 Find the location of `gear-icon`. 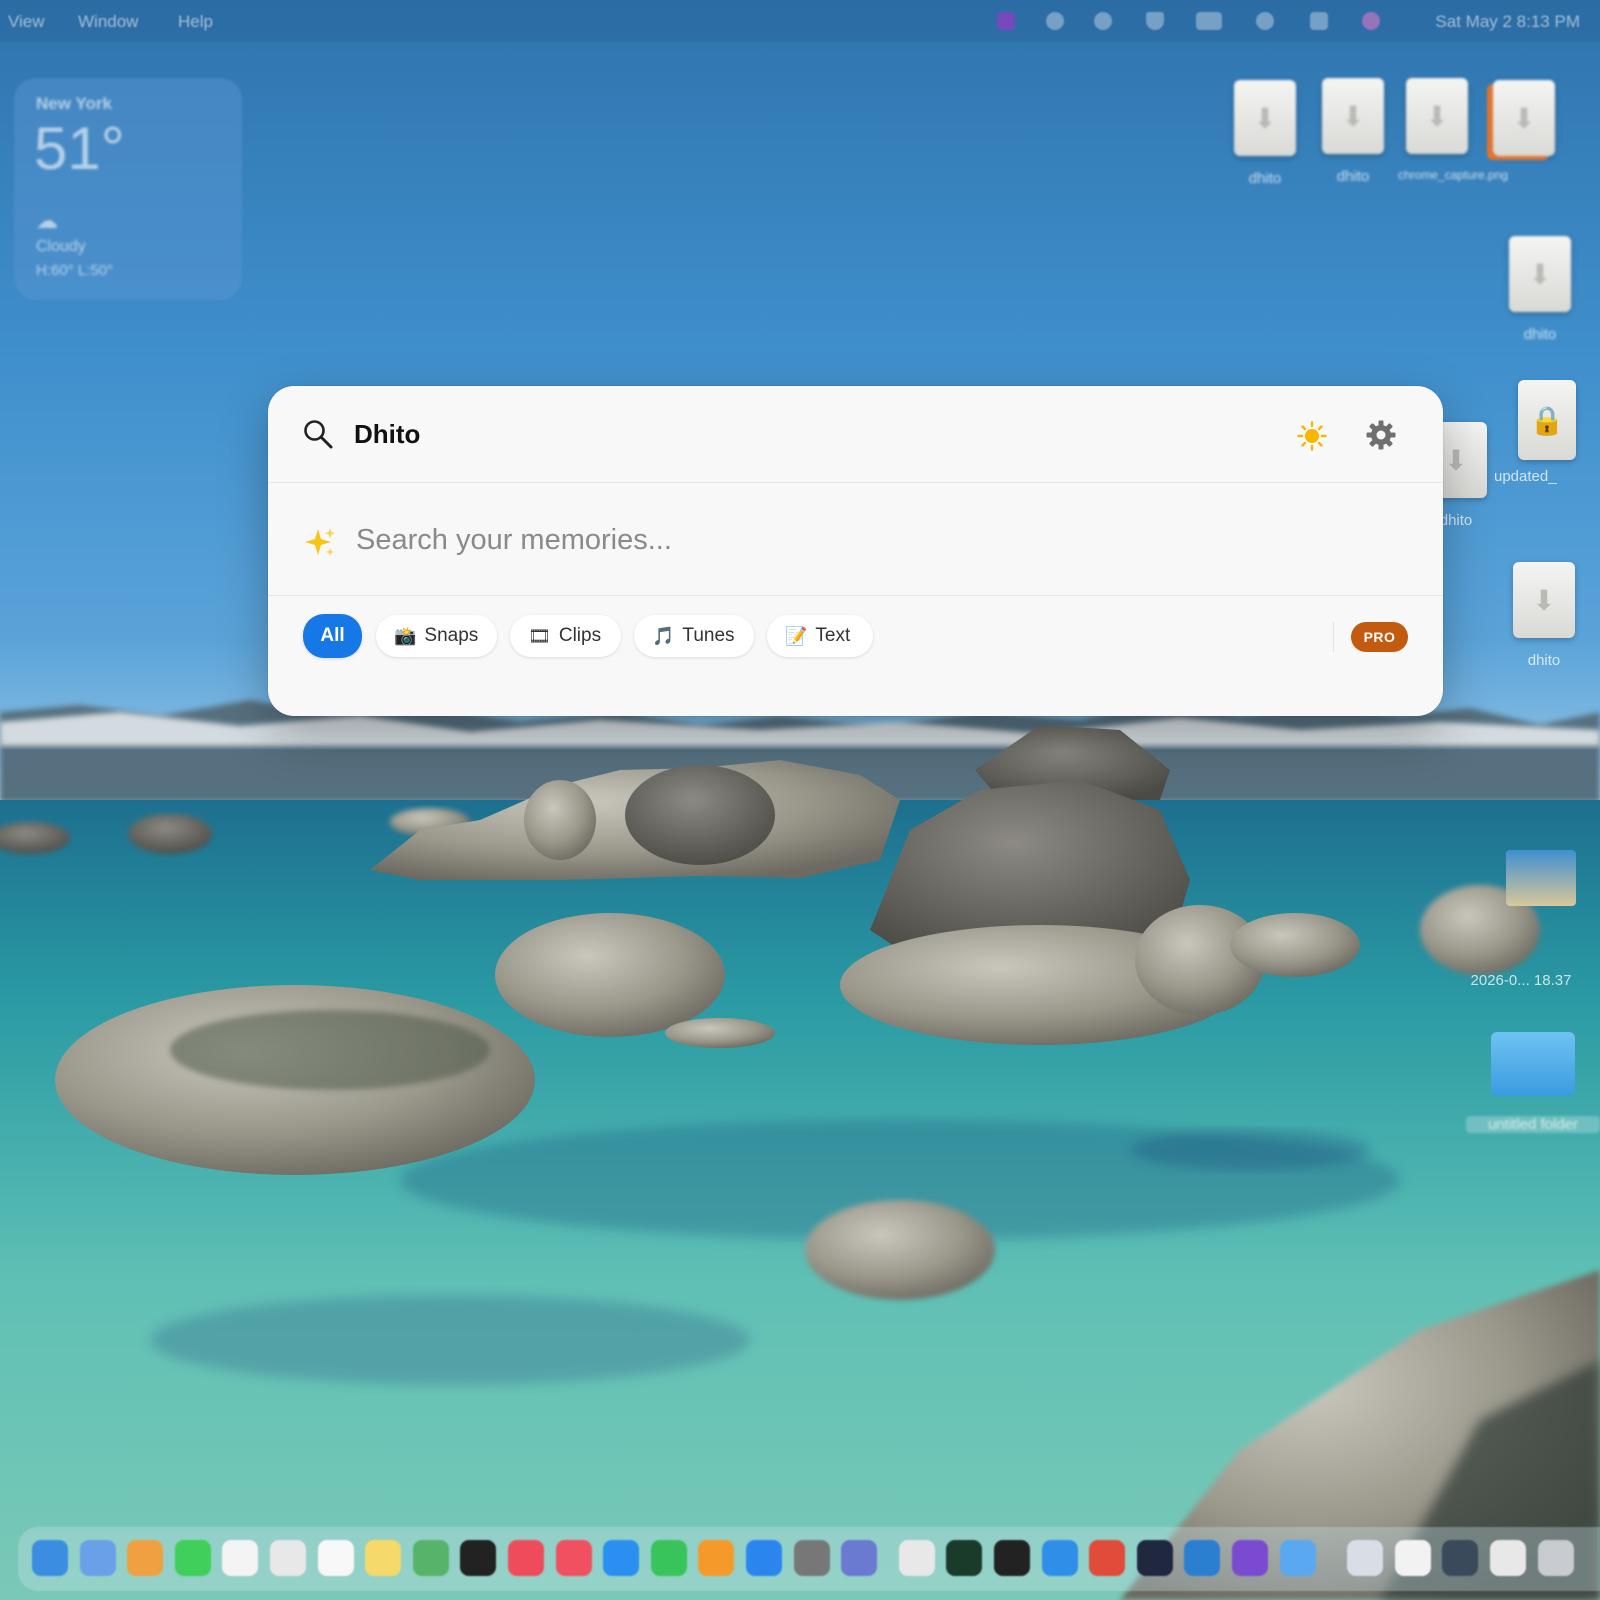

gear-icon is located at coordinates (1381, 435).